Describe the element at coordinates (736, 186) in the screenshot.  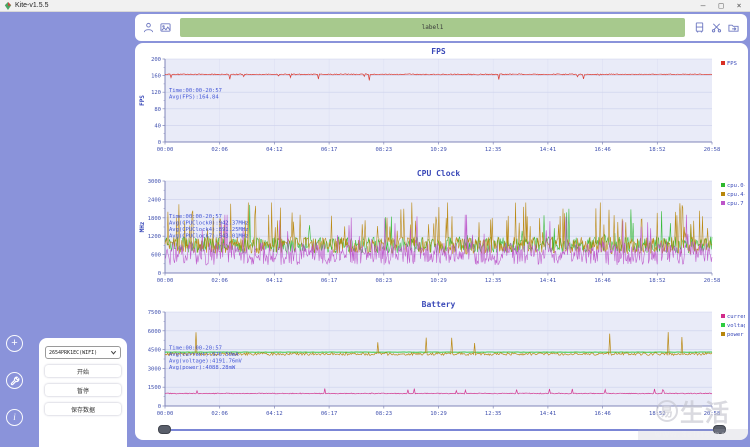
I see `svg-text: cpu.0-3` at that location.